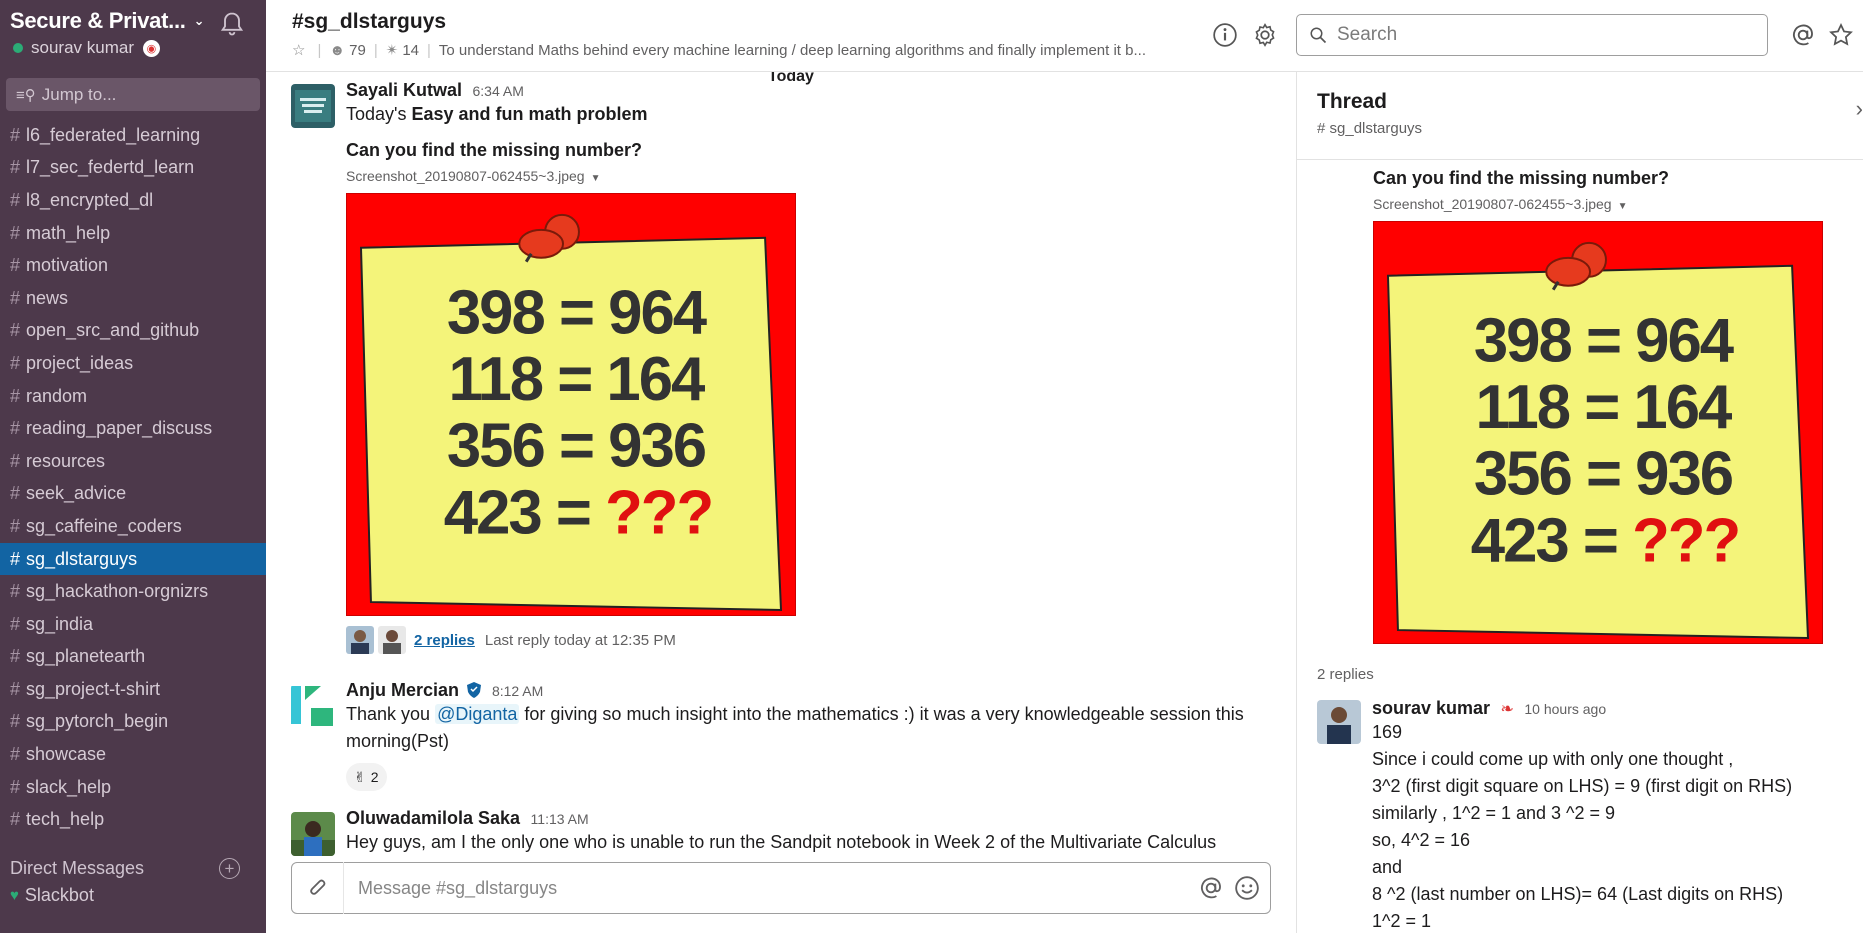 This screenshot has height=933, width=1863. Describe the element at coordinates (86, 656) in the screenshot. I see `channel-name: sg_planetearth` at that location.